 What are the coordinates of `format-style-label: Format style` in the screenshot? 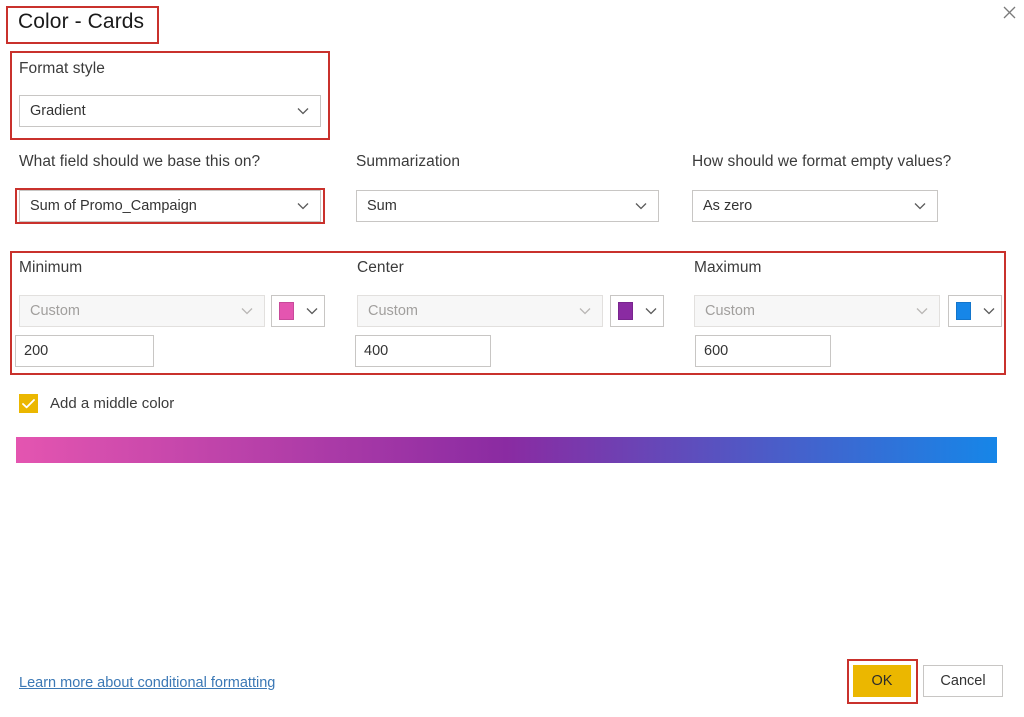 It's located at (62, 68).